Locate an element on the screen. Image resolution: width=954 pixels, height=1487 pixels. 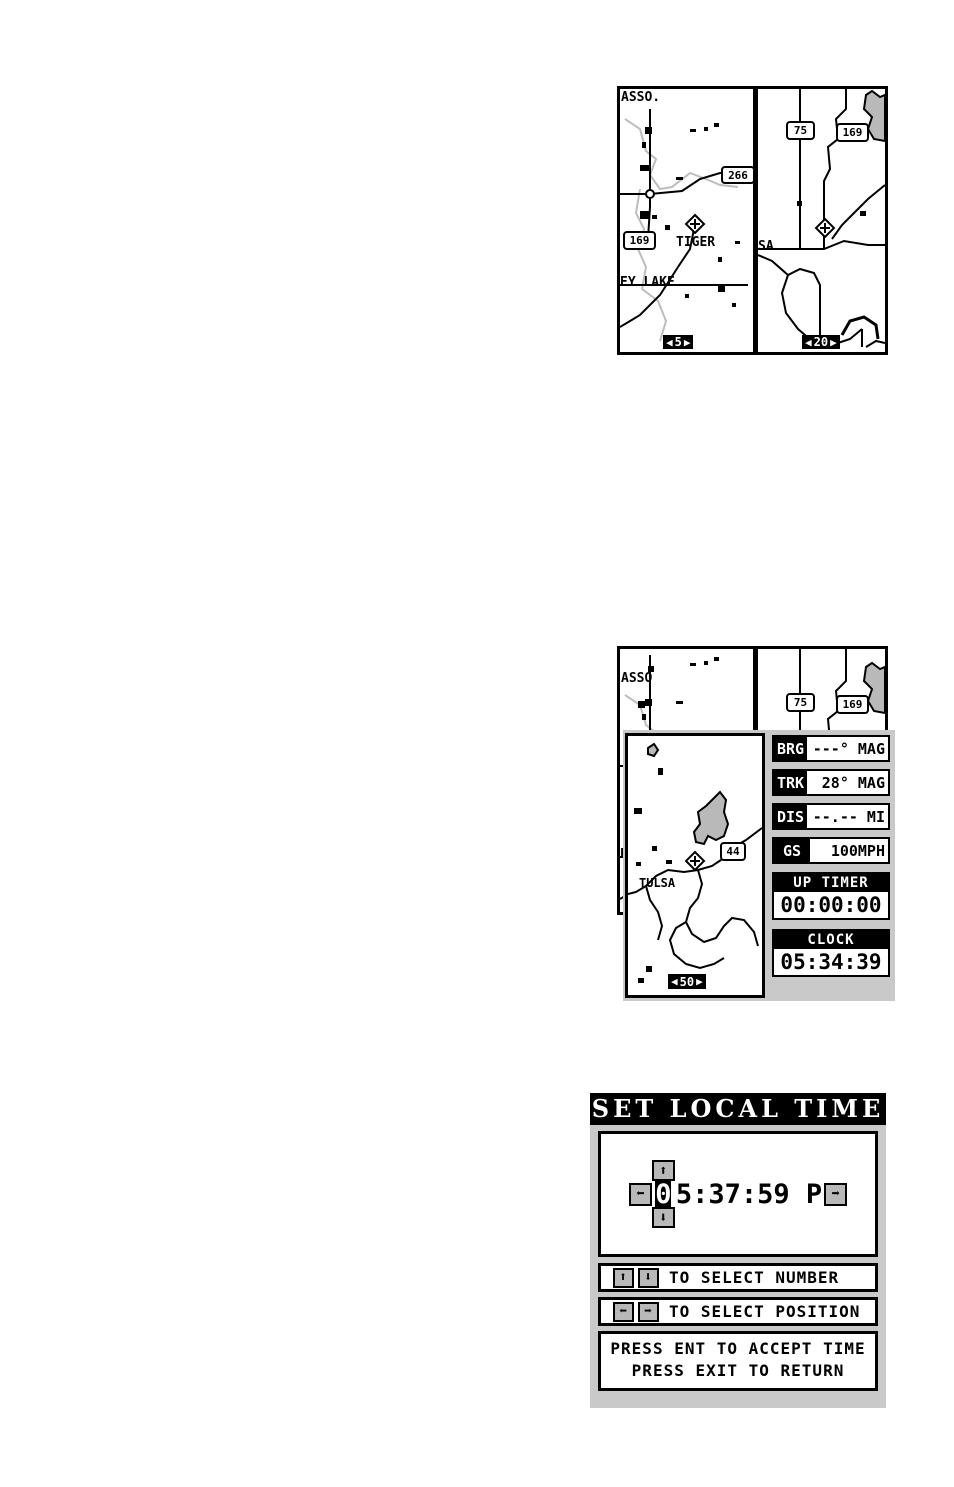
data-field-trk-label: TRK is located at coordinates (791, 782).